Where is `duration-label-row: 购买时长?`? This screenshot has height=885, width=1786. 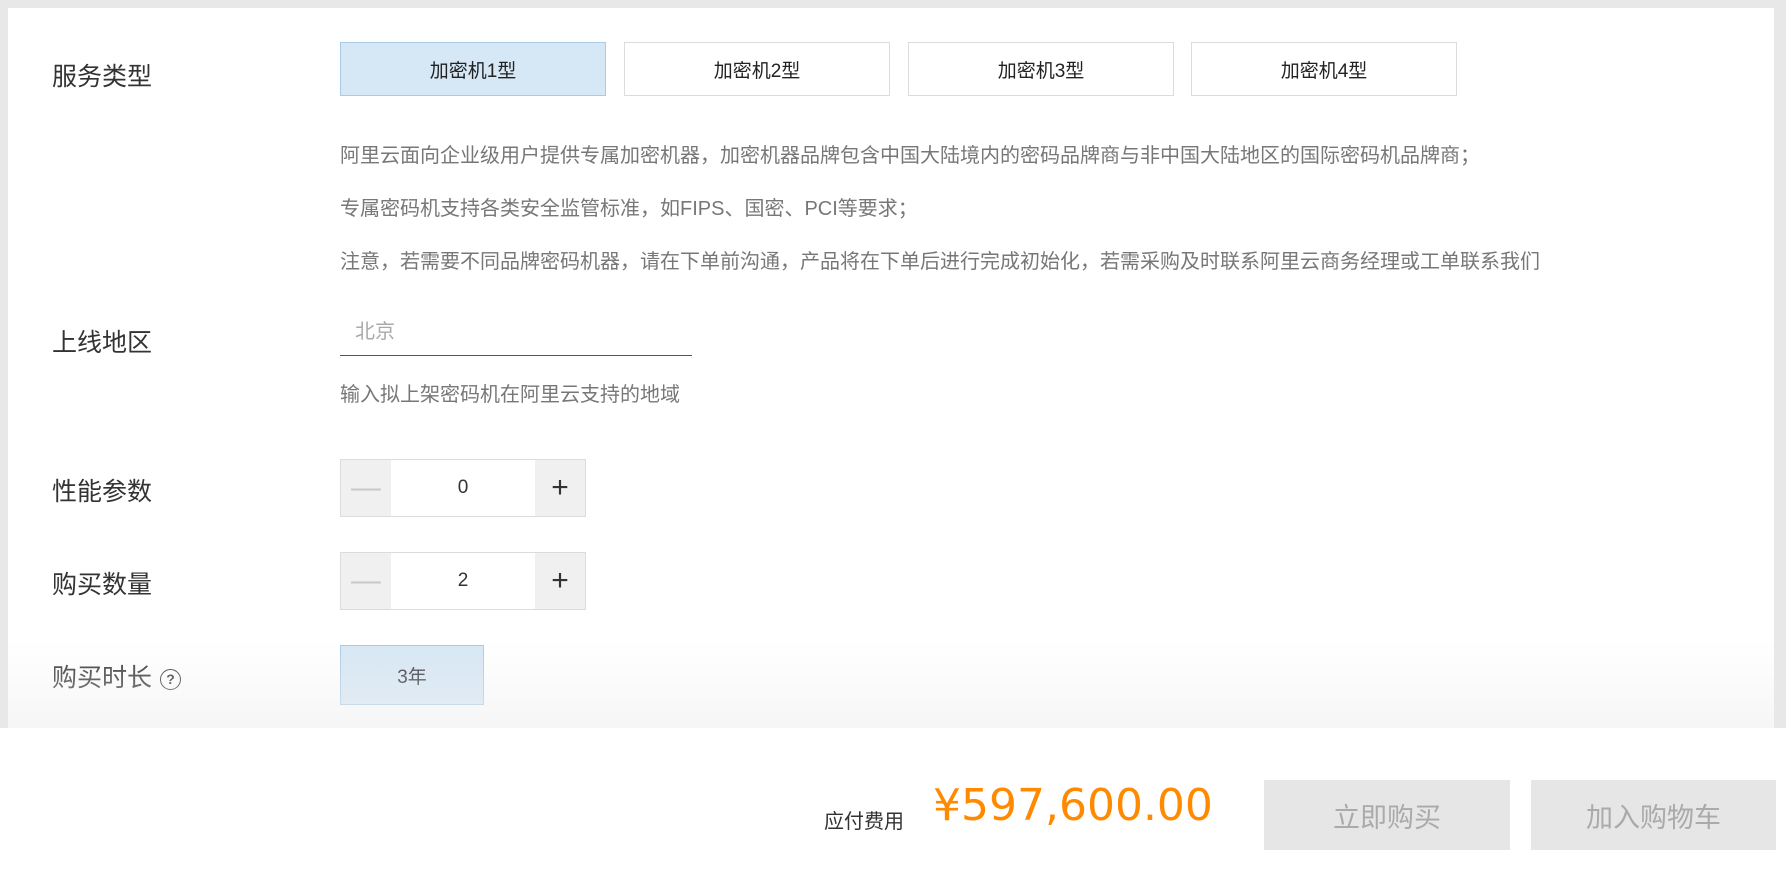 duration-label-row: 购买时长? is located at coordinates (117, 678).